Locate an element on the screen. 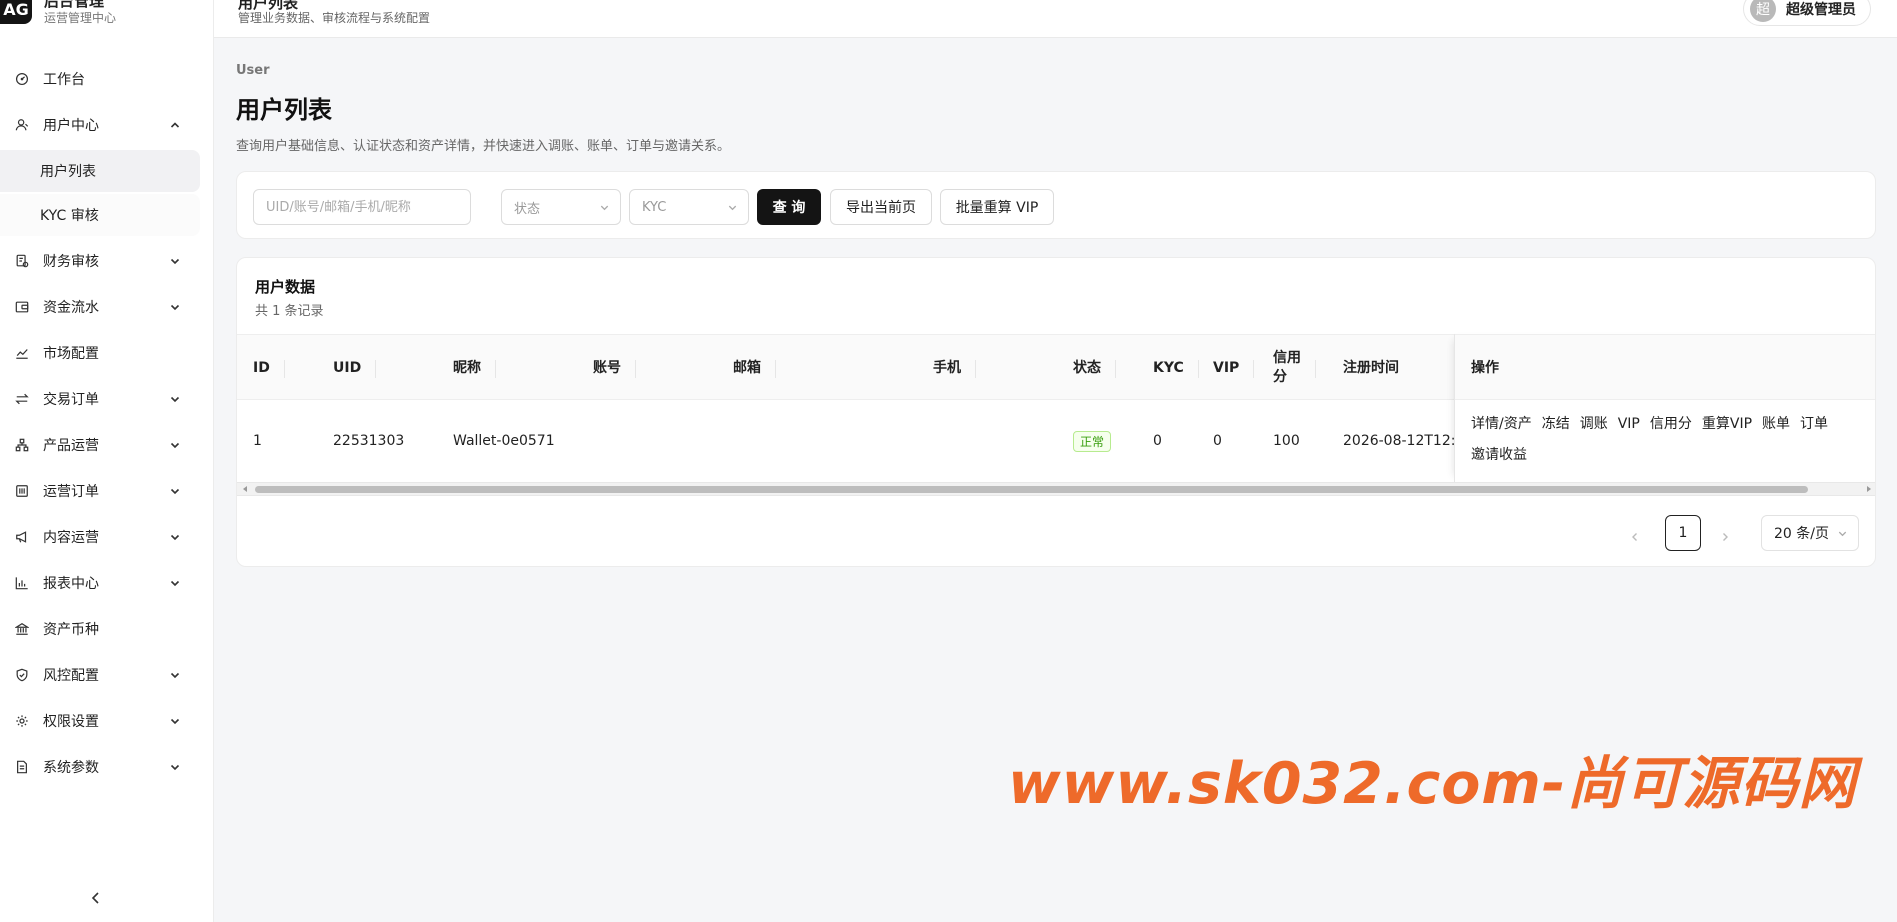 This screenshot has width=1897, height=922. sidebar-item-dashboard: 工作台 is located at coordinates (107, 79).